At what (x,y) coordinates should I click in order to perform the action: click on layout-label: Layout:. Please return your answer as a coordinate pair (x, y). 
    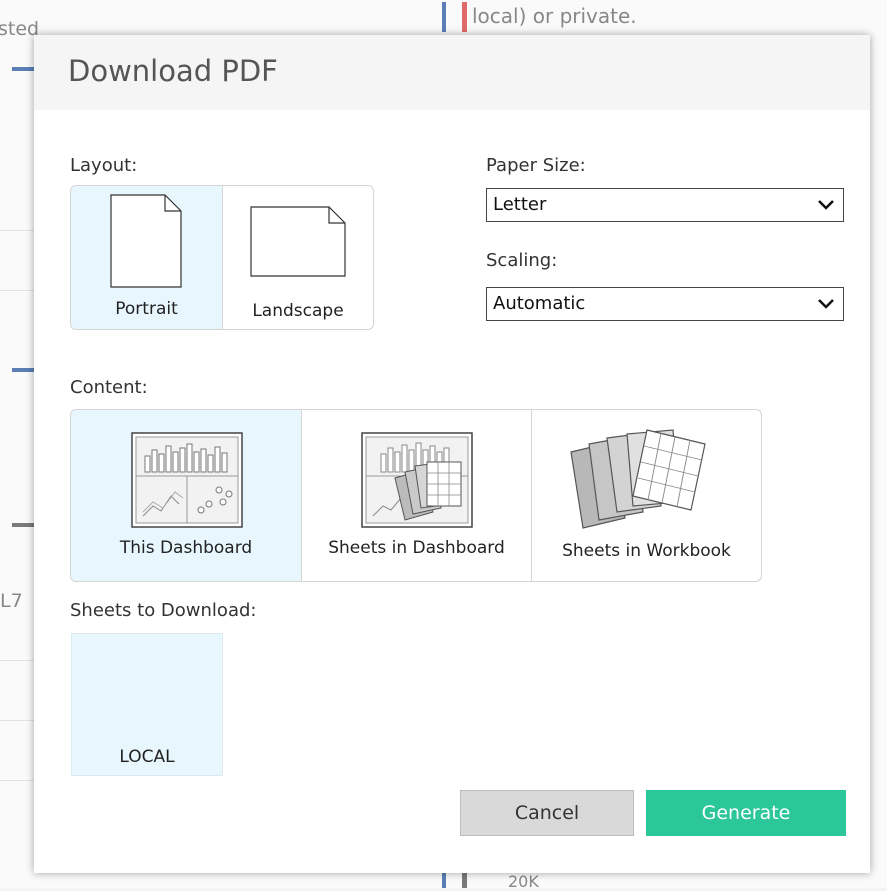
    Looking at the image, I should click on (104, 165).